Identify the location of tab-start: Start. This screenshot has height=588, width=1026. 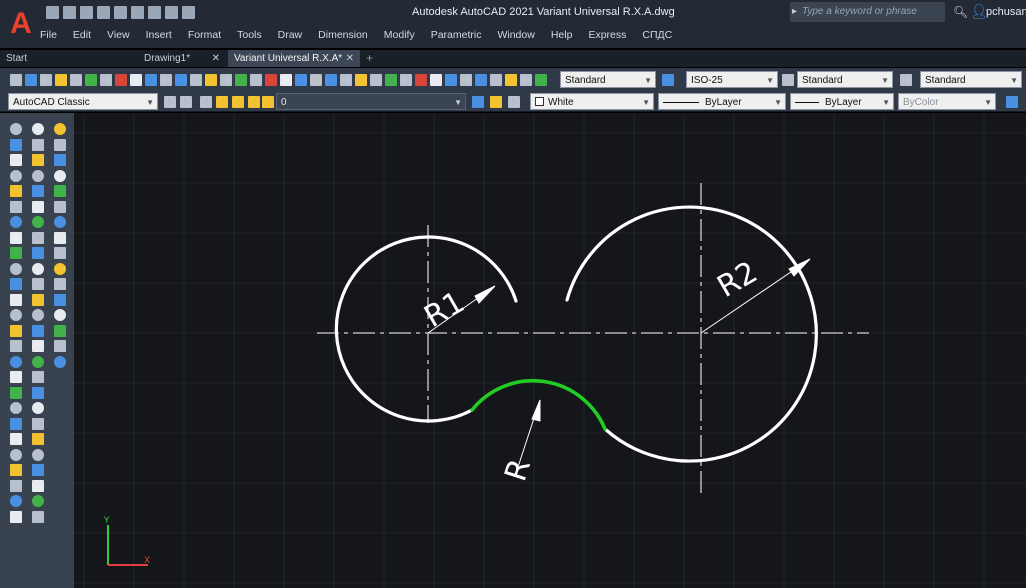
(56, 58).